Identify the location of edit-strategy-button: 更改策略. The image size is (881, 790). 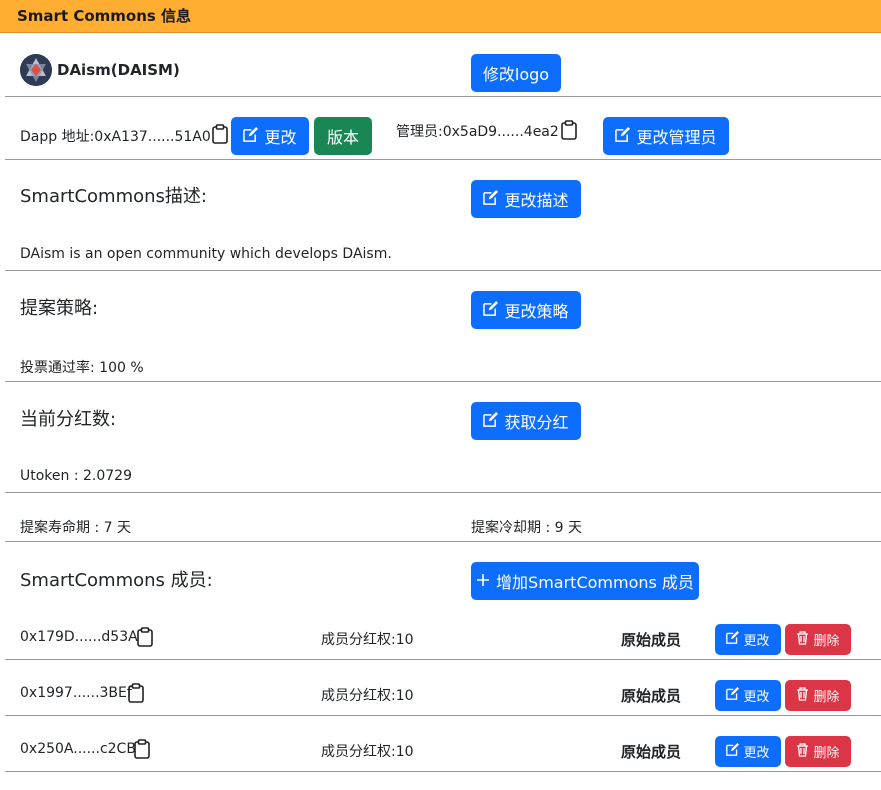
(526, 310).